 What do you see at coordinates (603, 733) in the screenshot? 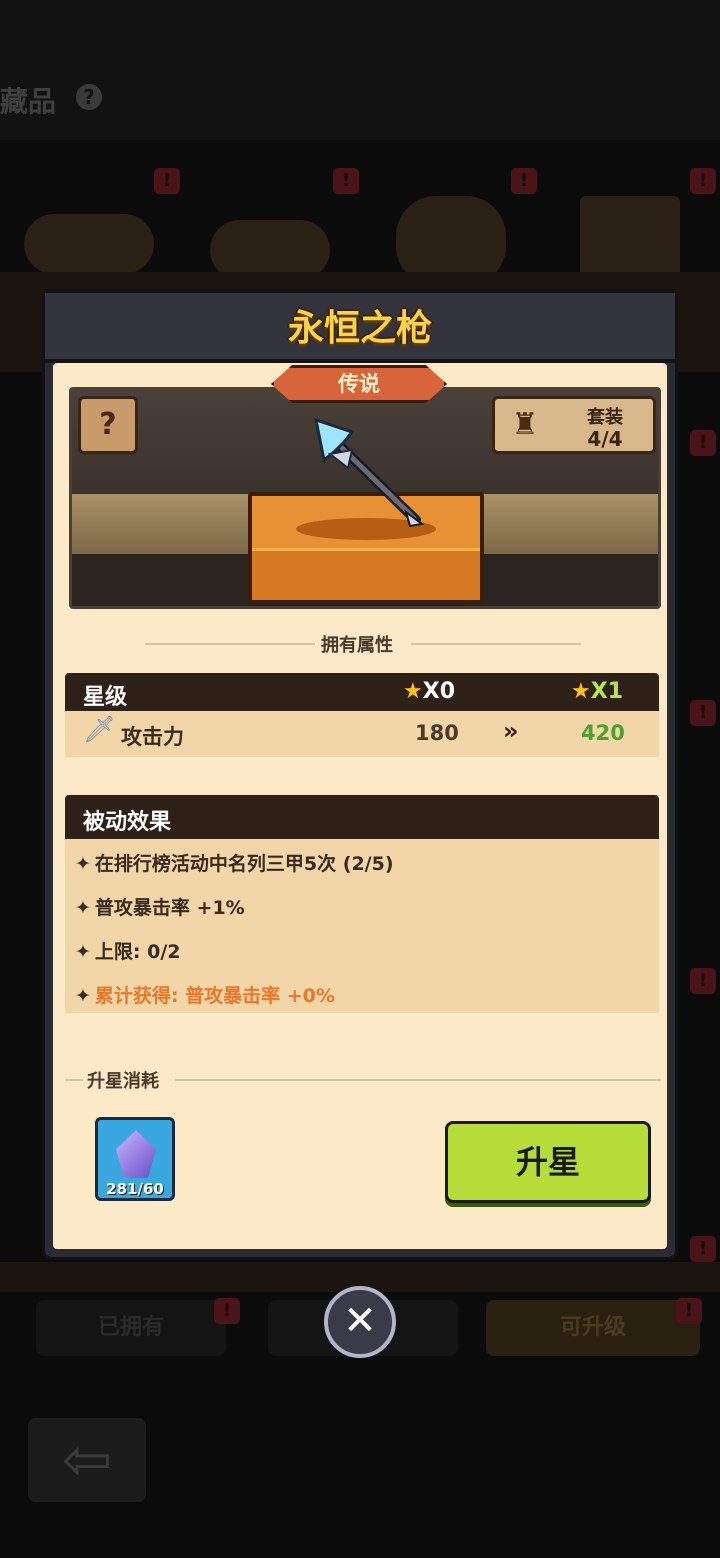
I see `stat-next-value: 420` at bounding box center [603, 733].